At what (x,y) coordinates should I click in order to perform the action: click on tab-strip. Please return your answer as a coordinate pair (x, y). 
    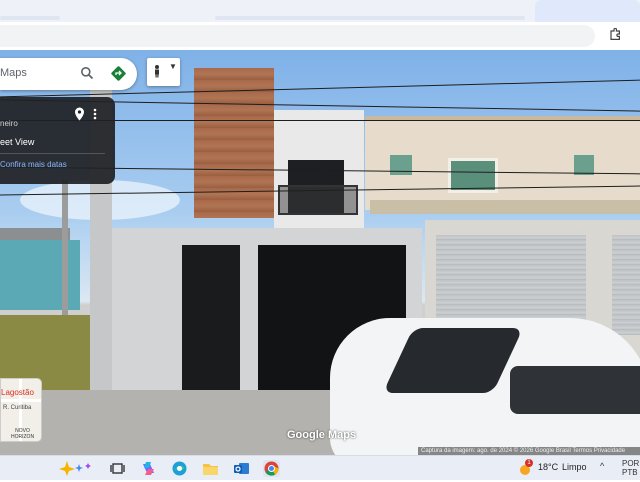
    Looking at the image, I should click on (320, 11).